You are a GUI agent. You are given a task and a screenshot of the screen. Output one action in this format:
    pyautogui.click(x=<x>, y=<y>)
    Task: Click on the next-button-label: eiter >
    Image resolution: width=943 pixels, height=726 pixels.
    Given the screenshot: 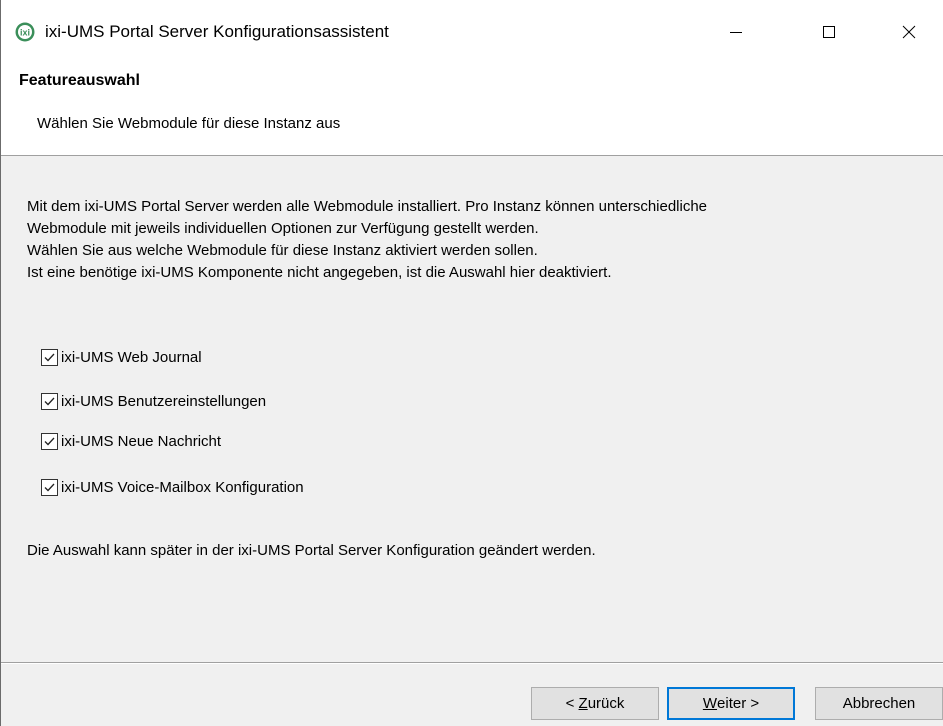 What is the action you would take?
    pyautogui.click(x=738, y=703)
    